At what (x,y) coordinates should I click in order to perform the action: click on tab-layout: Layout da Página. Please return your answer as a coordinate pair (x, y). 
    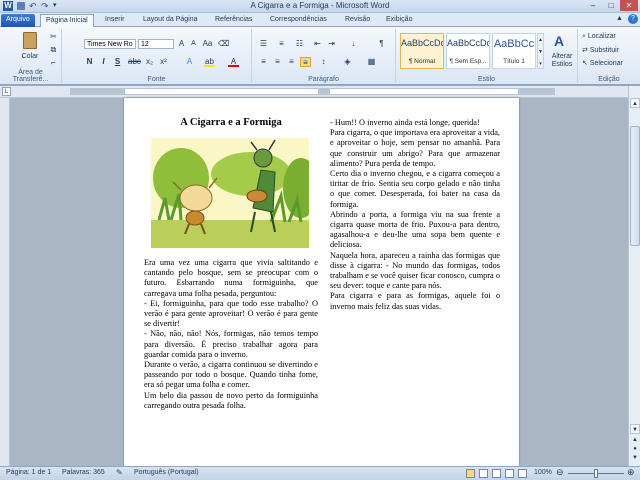
    Looking at the image, I should click on (170, 20).